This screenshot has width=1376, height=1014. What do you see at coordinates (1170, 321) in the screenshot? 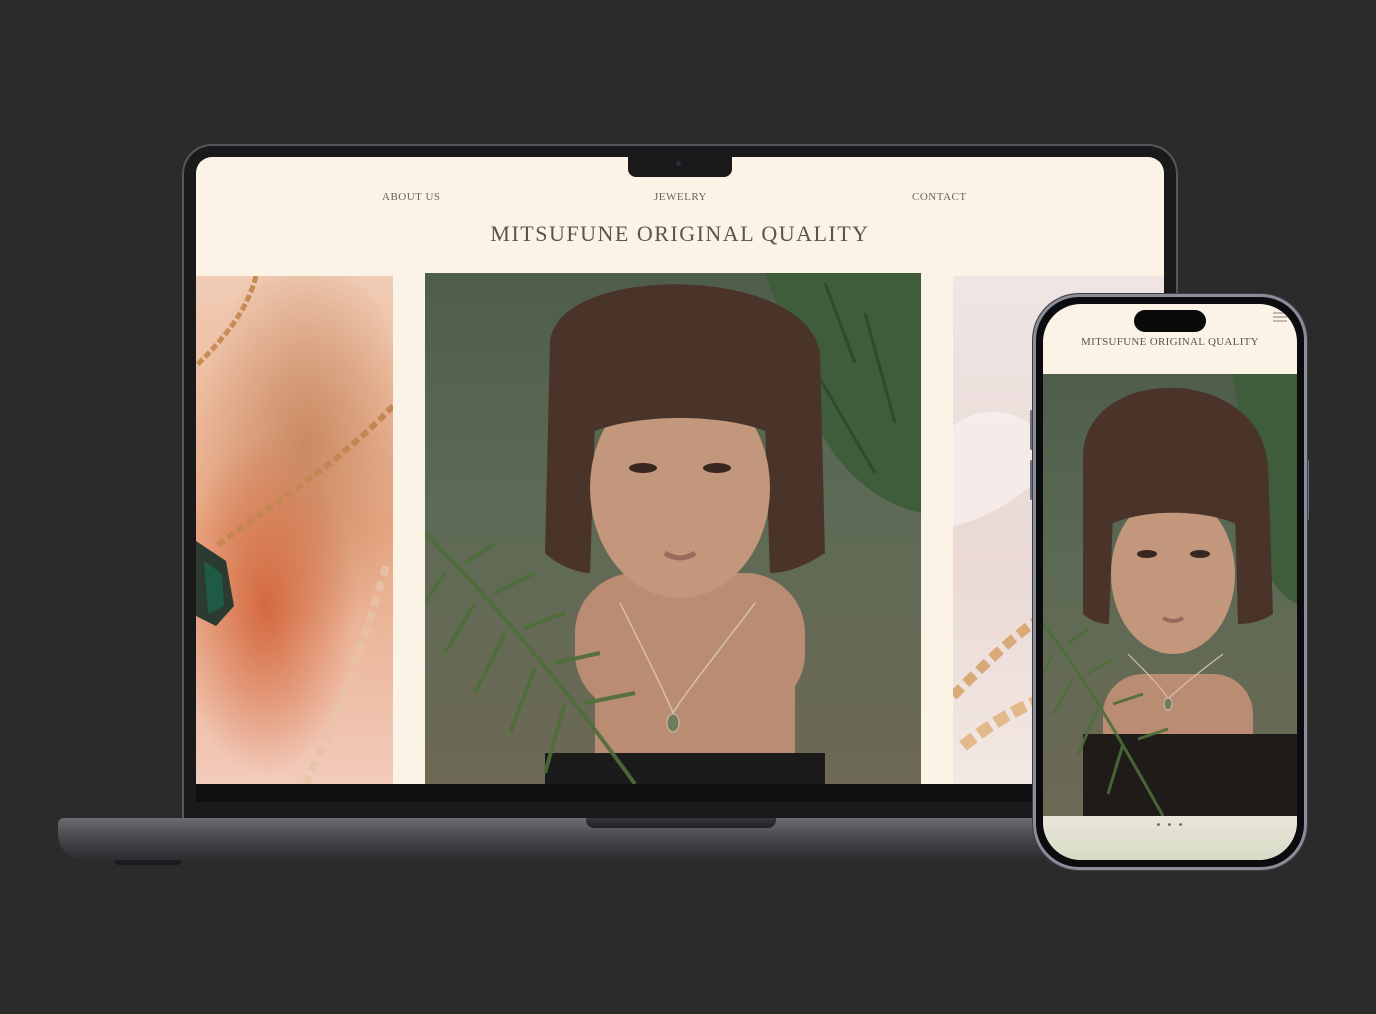
I see `dynamic-island` at bounding box center [1170, 321].